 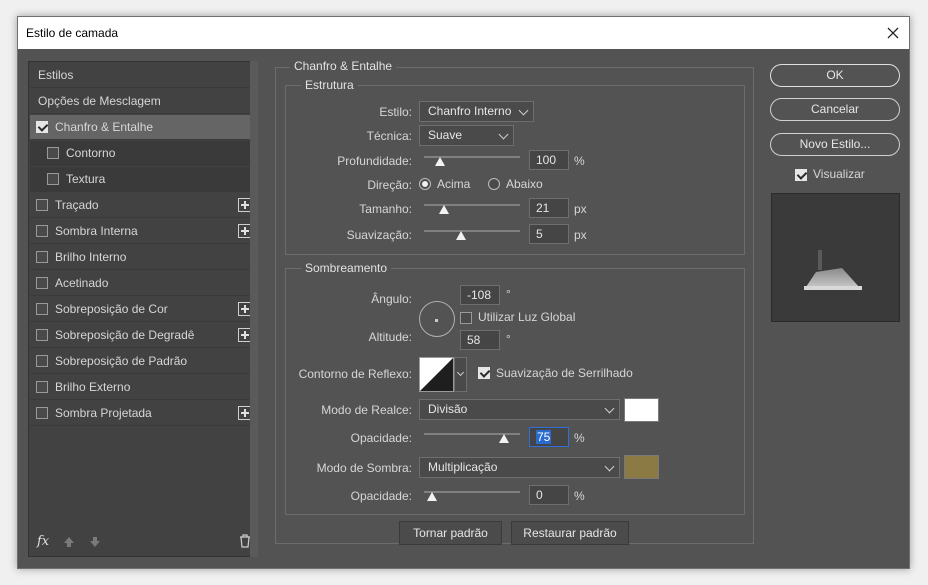 What do you see at coordinates (69, 542) in the screenshot?
I see `move-up-icon` at bounding box center [69, 542].